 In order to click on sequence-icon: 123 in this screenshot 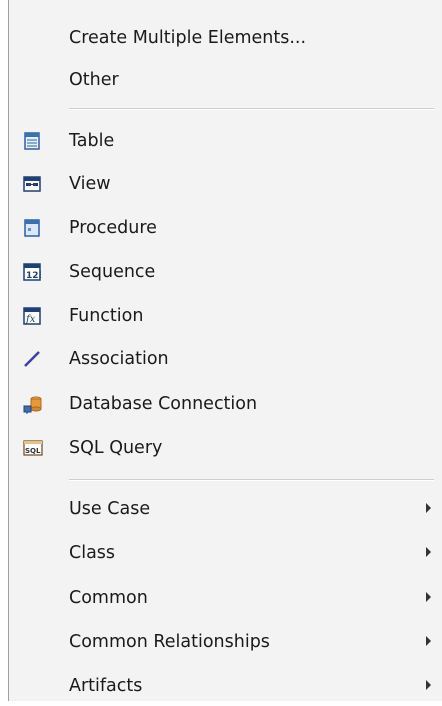, I will do `click(34, 272)`.